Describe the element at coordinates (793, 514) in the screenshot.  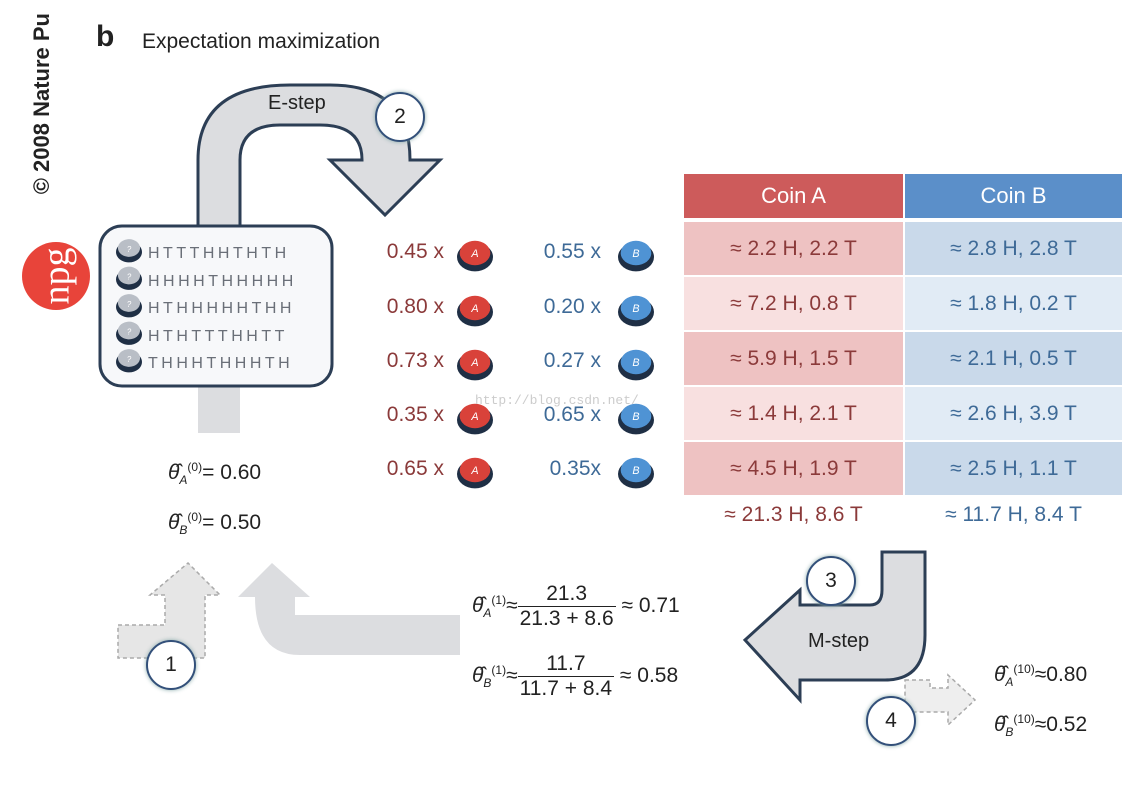
I see `coin-a-total: ≈ 21.3 H, 8.6 T` at that location.